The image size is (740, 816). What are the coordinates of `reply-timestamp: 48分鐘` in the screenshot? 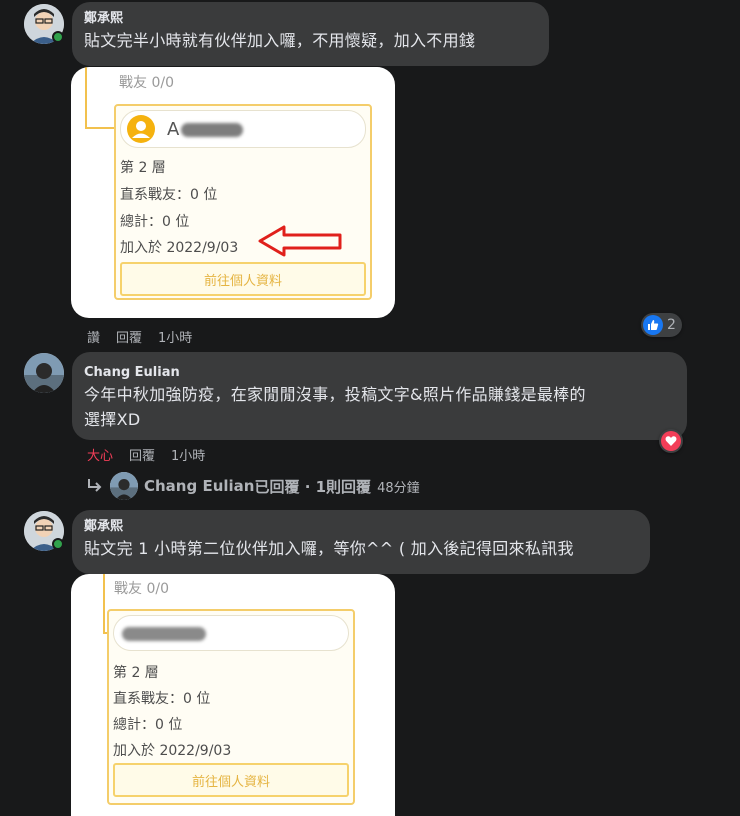 It's located at (398, 488).